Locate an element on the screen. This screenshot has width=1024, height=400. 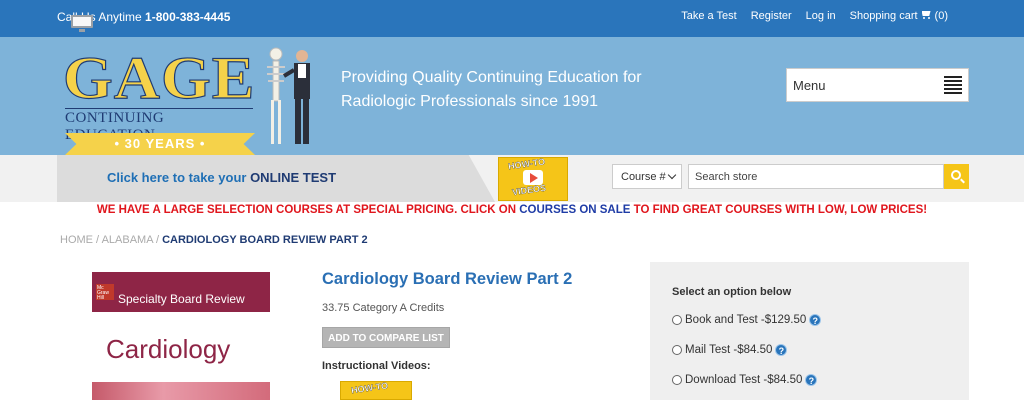
option-label: Download Test -$84.50 is located at coordinates (744, 380).